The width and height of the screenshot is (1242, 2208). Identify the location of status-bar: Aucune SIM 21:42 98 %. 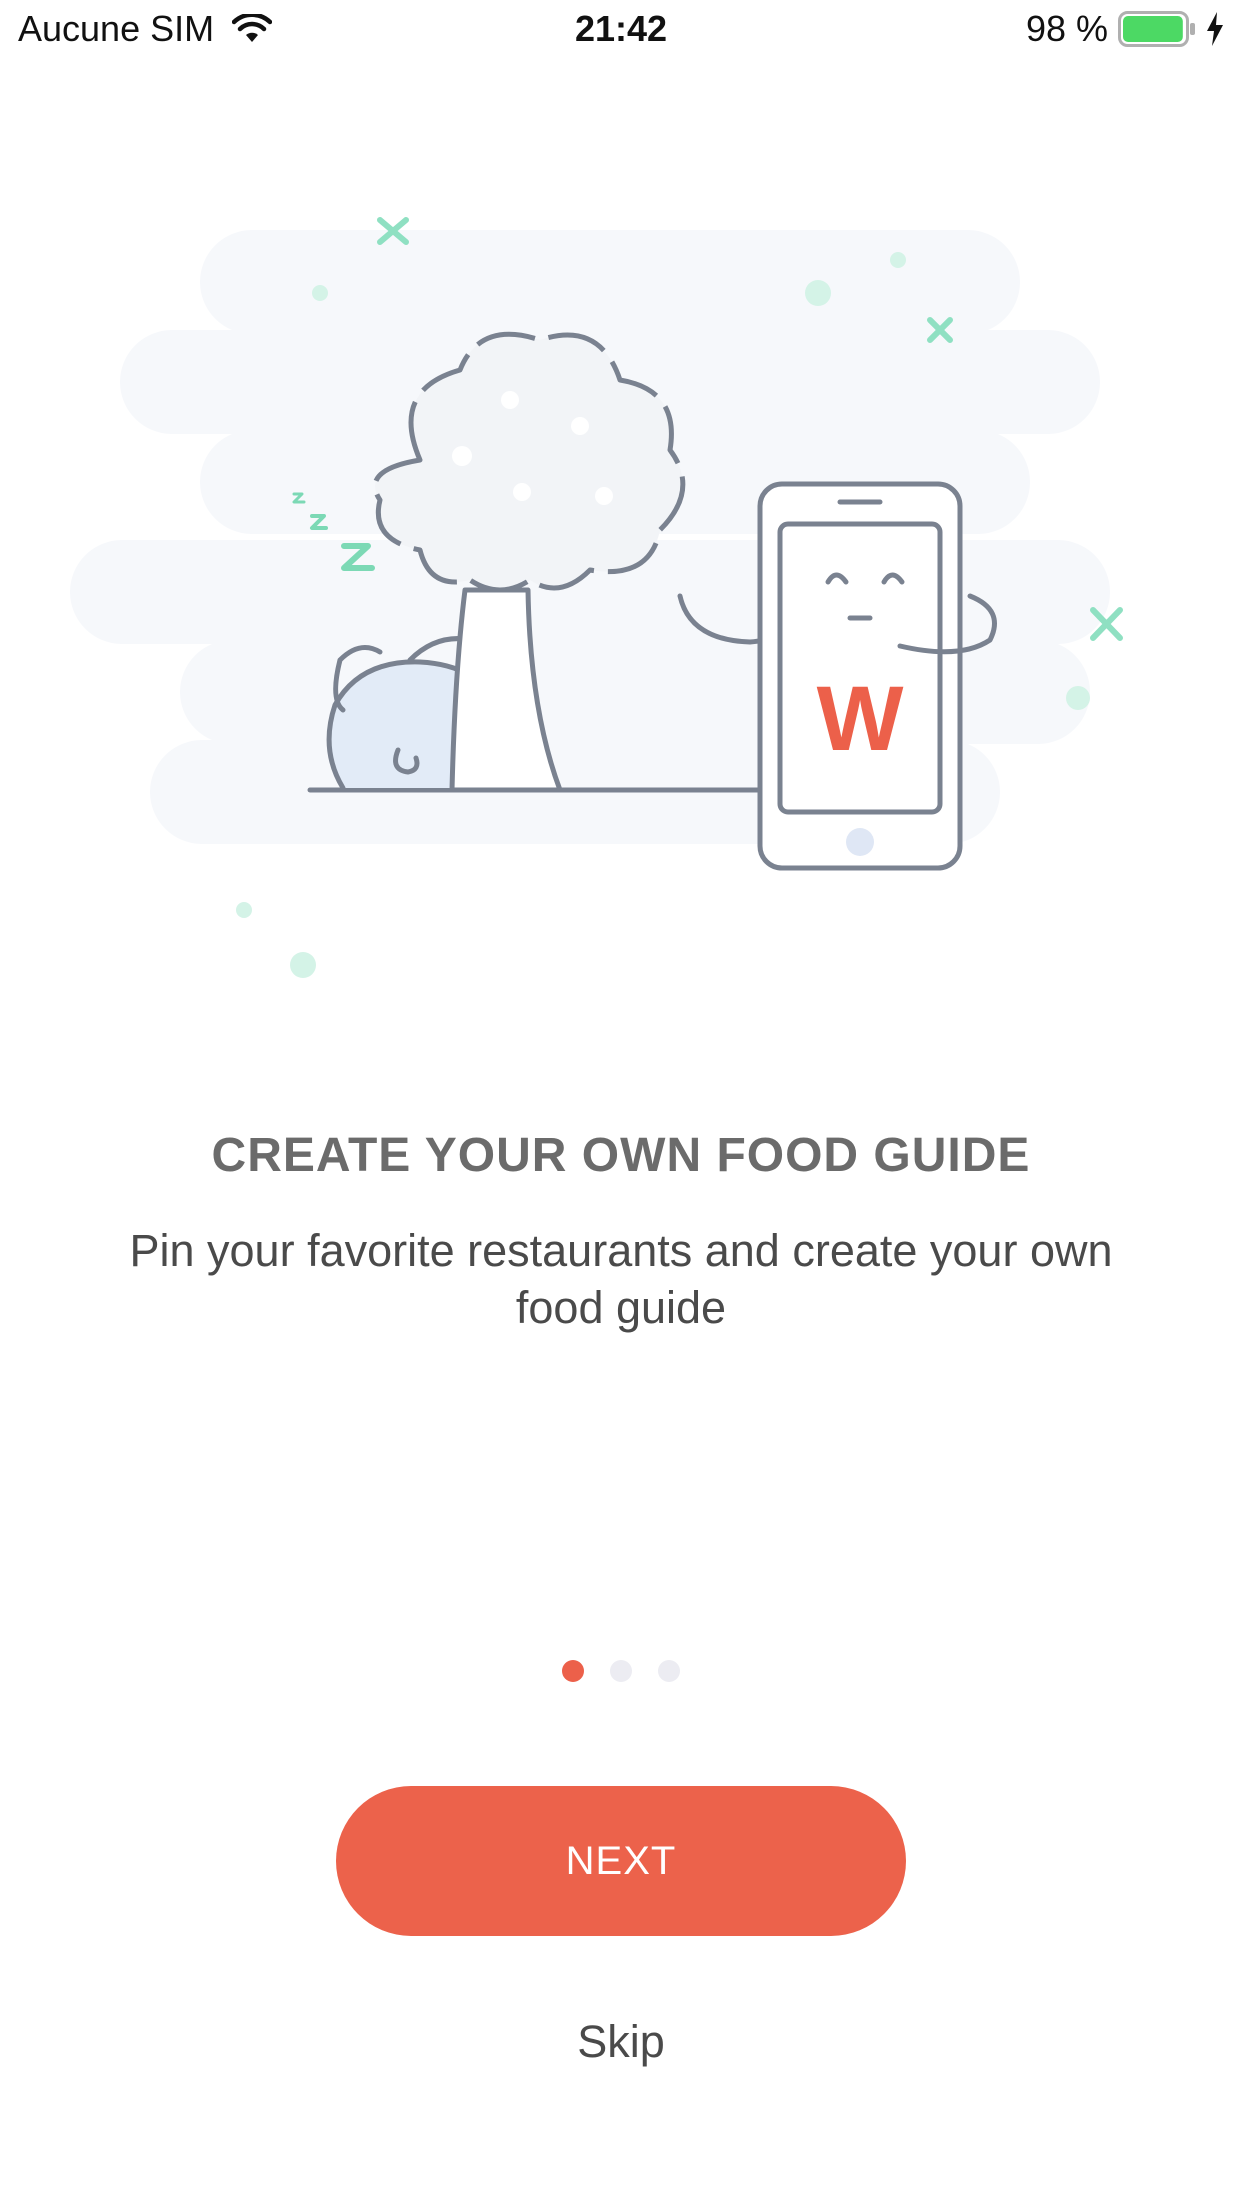
(621, 32).